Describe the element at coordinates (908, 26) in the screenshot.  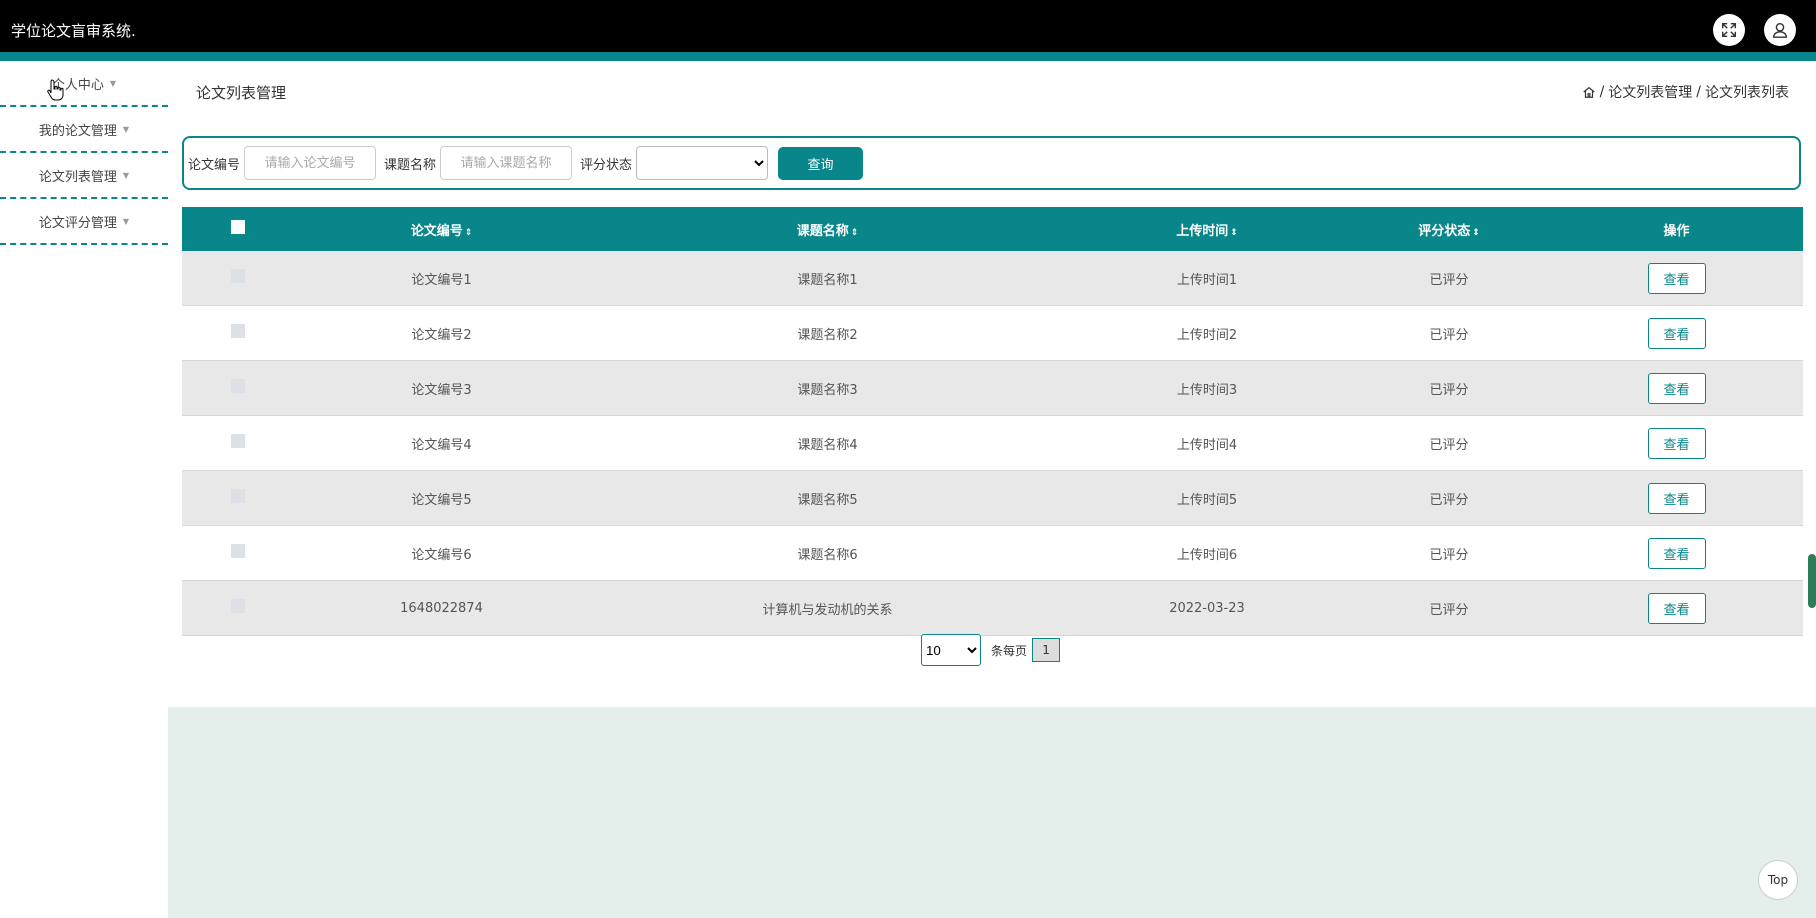
I see `top-bar: 学位论文盲审系统.` at that location.